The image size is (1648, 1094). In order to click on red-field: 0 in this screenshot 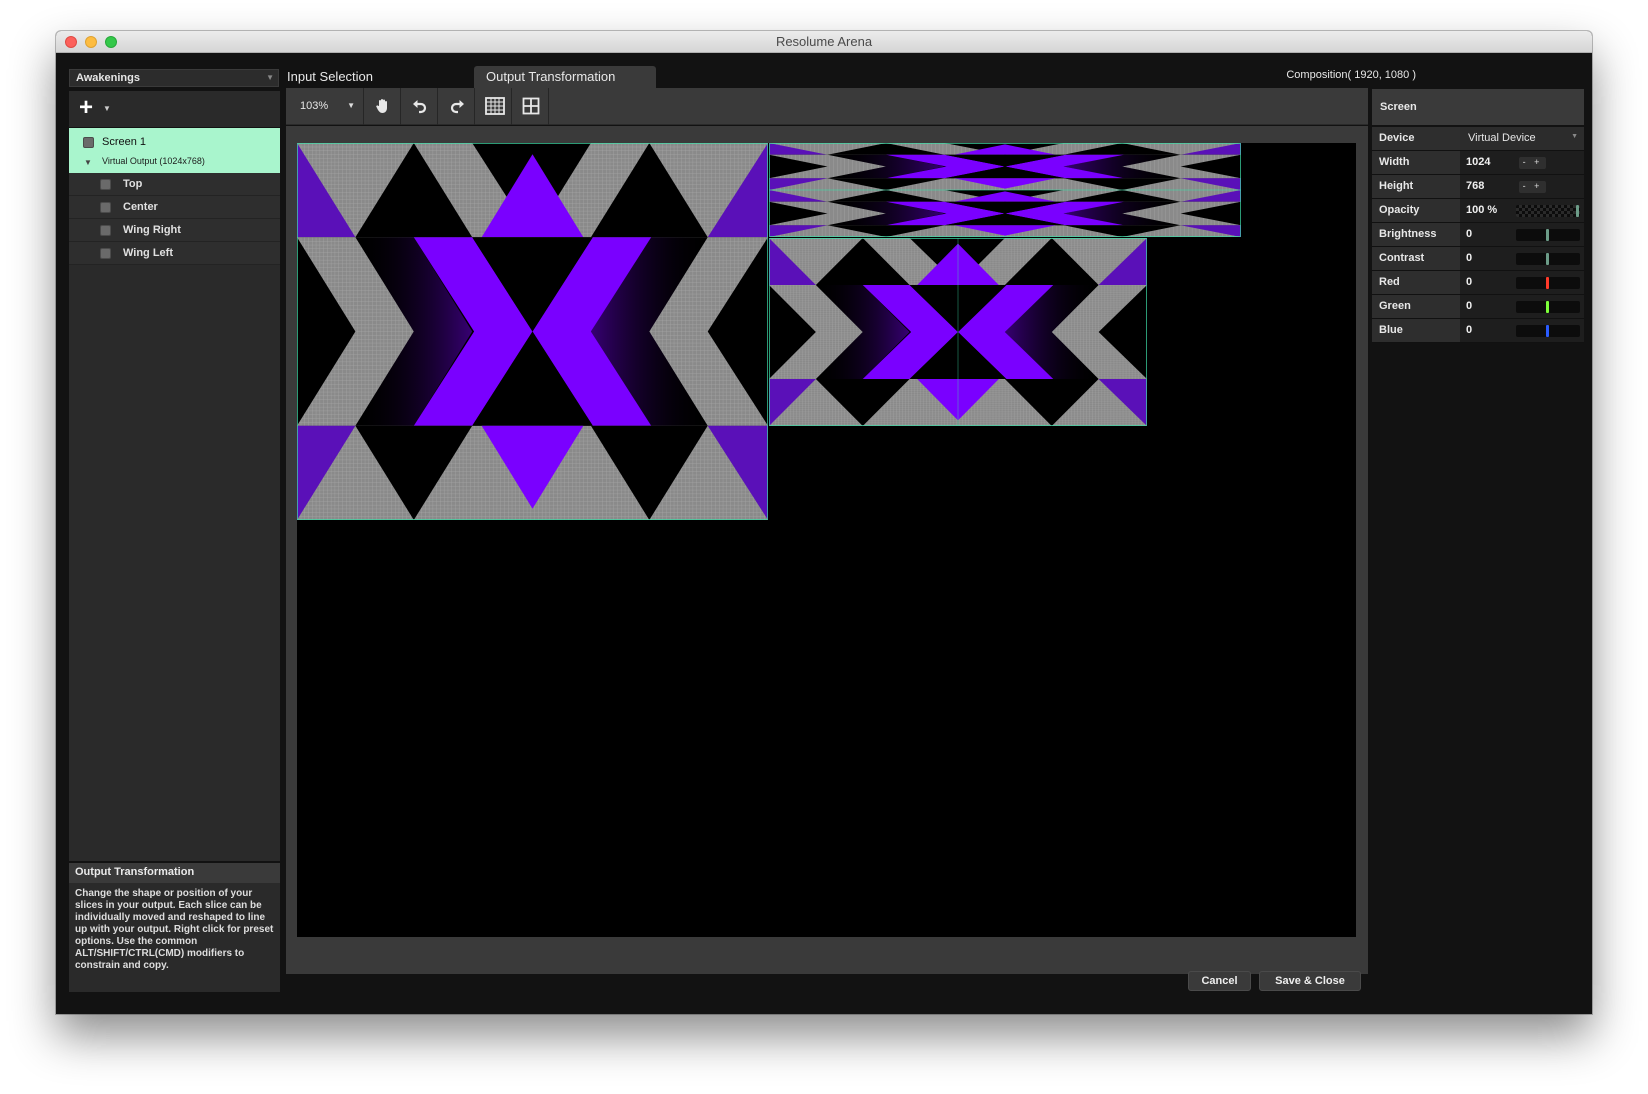, I will do `click(1469, 282)`.